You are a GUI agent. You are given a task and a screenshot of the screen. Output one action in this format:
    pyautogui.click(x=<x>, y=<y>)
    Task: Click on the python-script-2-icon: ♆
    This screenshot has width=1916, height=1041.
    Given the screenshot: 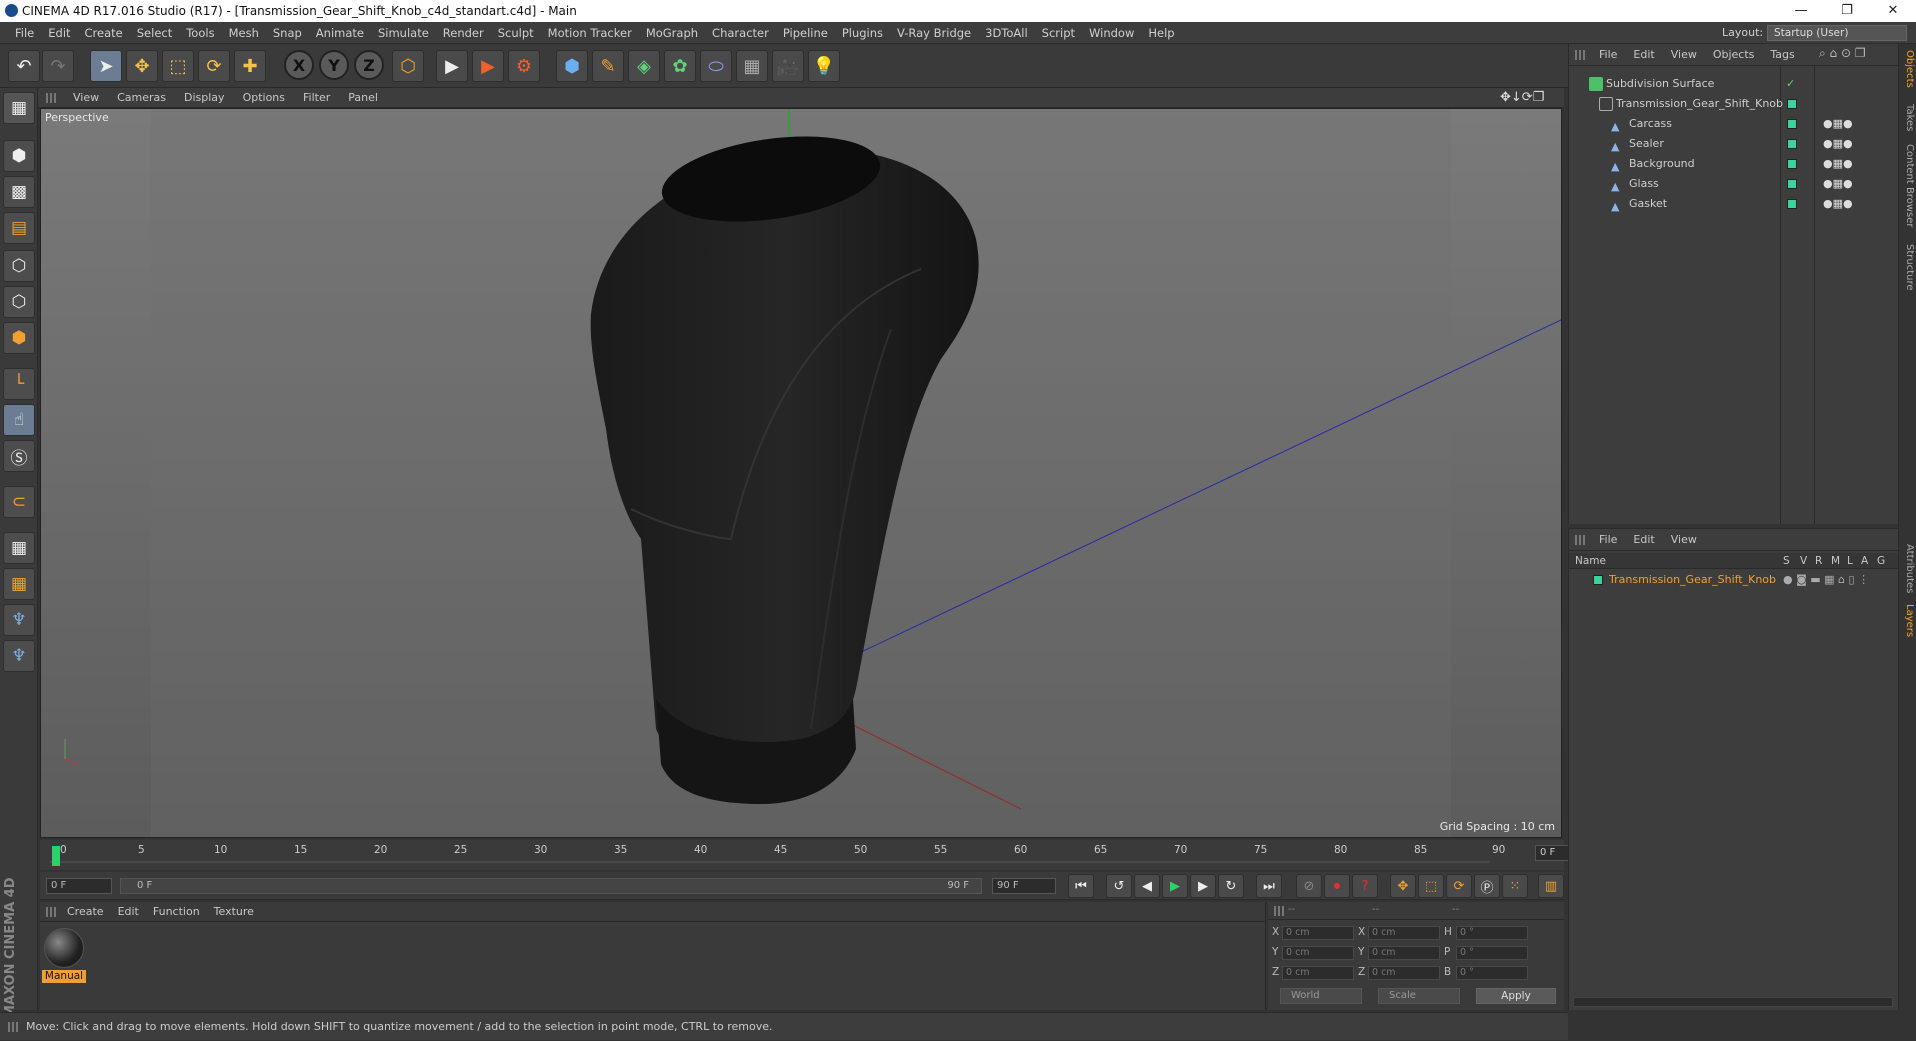 What is the action you would take?
    pyautogui.click(x=19, y=656)
    